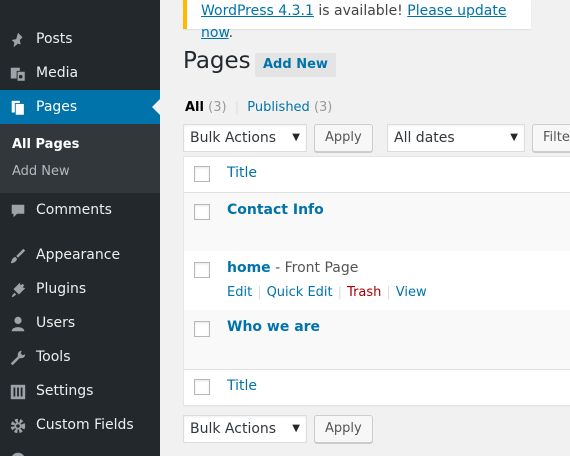 This screenshot has height=456, width=570. Describe the element at coordinates (18, 324) in the screenshot. I see `user-icon` at that location.